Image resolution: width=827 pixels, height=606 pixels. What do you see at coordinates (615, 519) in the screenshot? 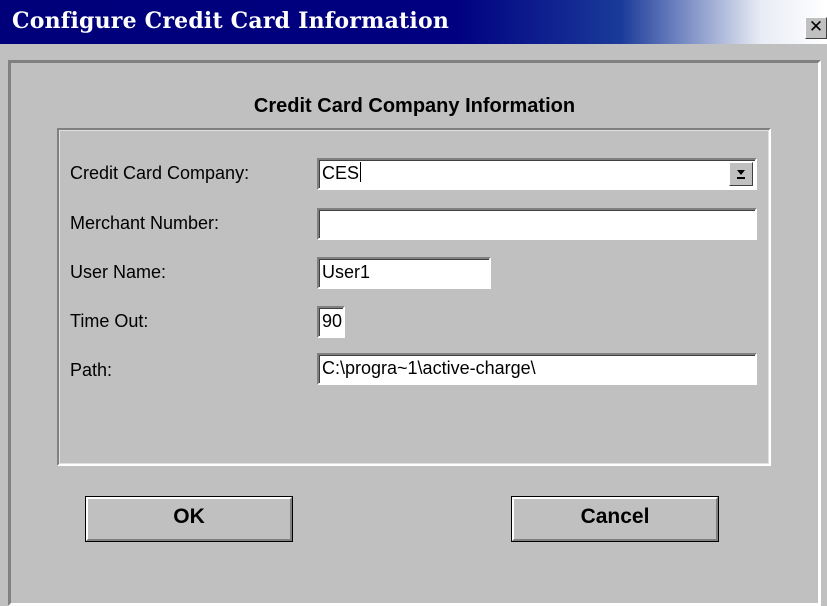
I see `cancel-button: Cancel` at bounding box center [615, 519].